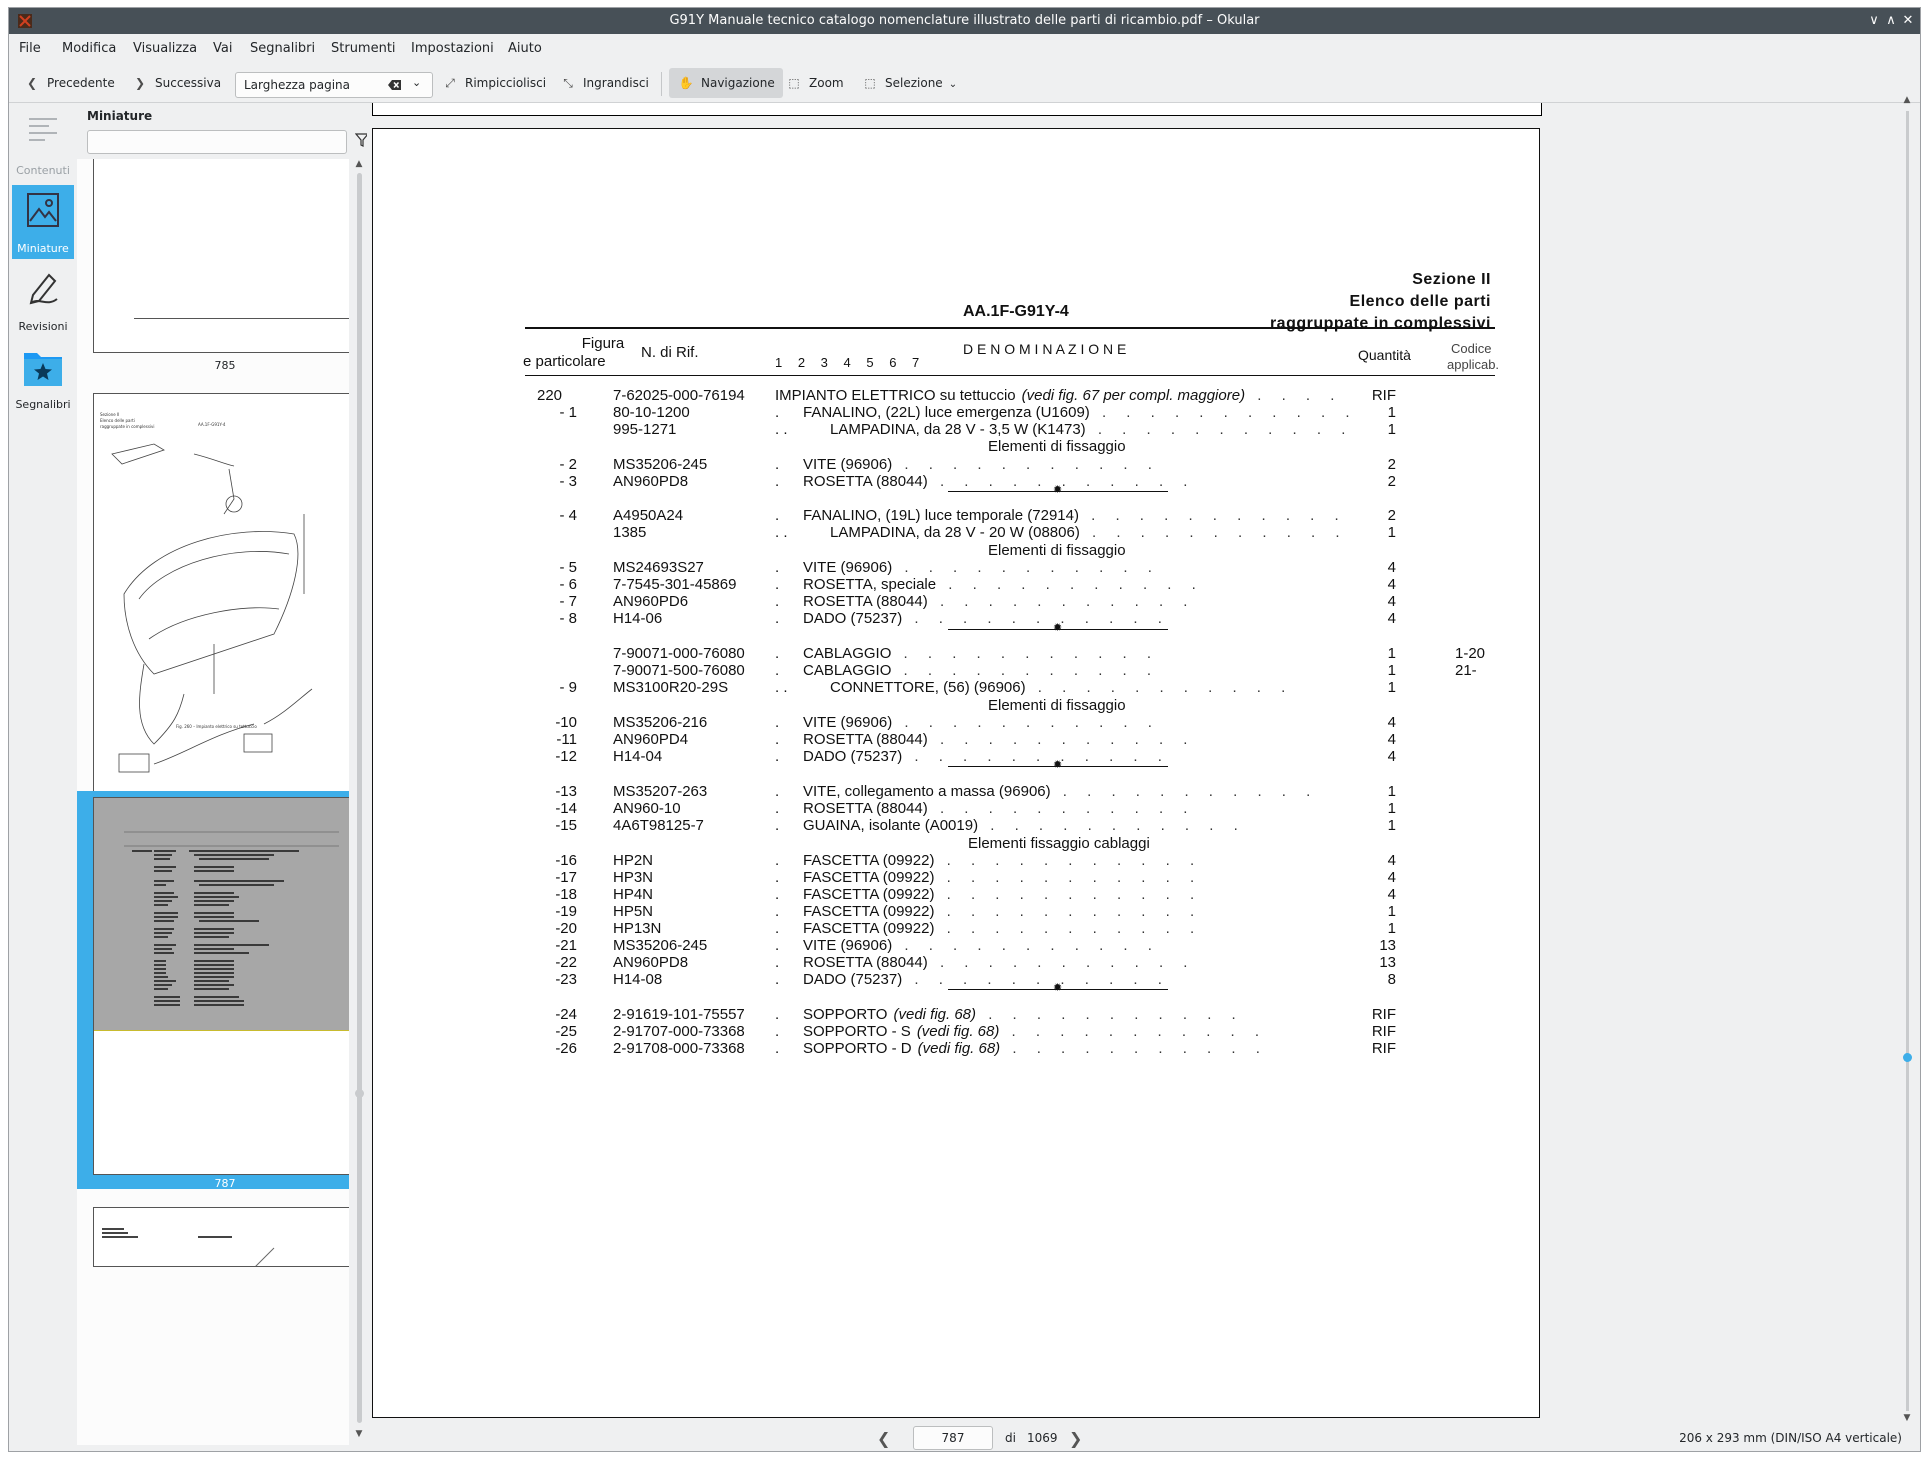 This screenshot has width=1932, height=1460. What do you see at coordinates (506, 83) in the screenshot?
I see `zoom-out-label: Rimpicciolisci` at bounding box center [506, 83].